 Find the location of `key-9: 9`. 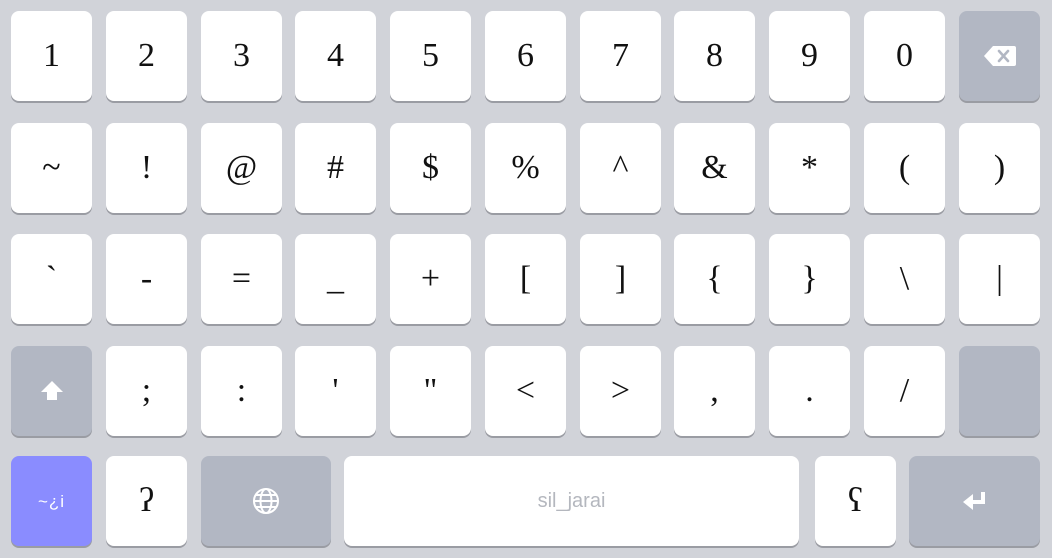

key-9: 9 is located at coordinates (809, 56).